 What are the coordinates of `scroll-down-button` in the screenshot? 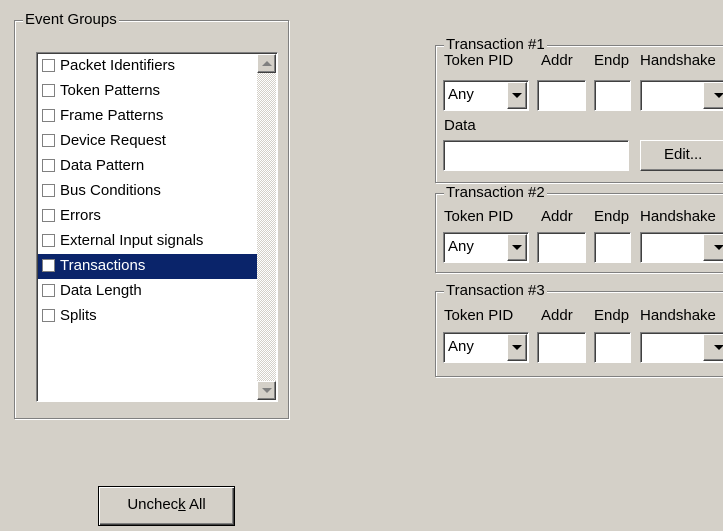 It's located at (266, 390).